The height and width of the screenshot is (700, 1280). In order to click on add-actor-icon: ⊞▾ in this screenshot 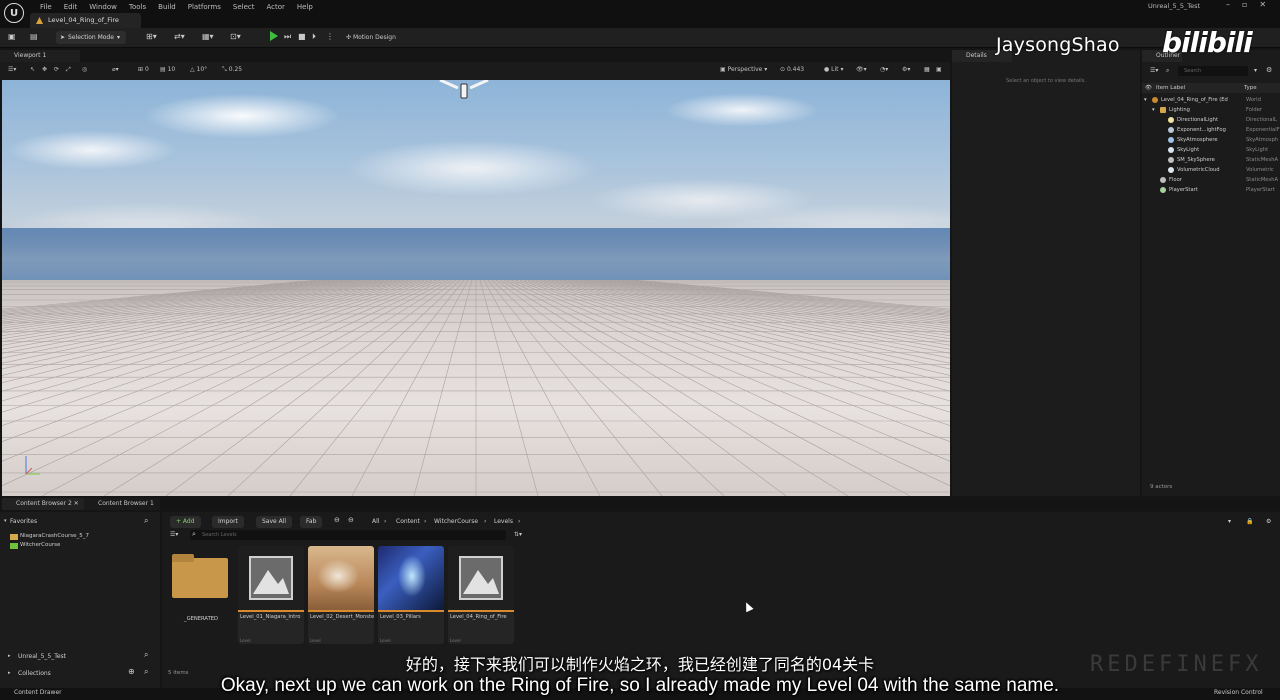, I will do `click(151, 36)`.